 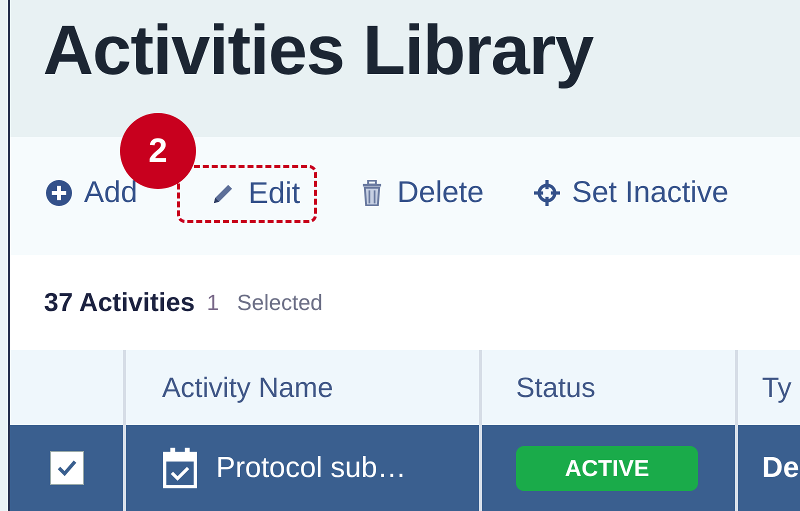 I want to click on activities-count: 37 Activities, so click(x=119, y=302).